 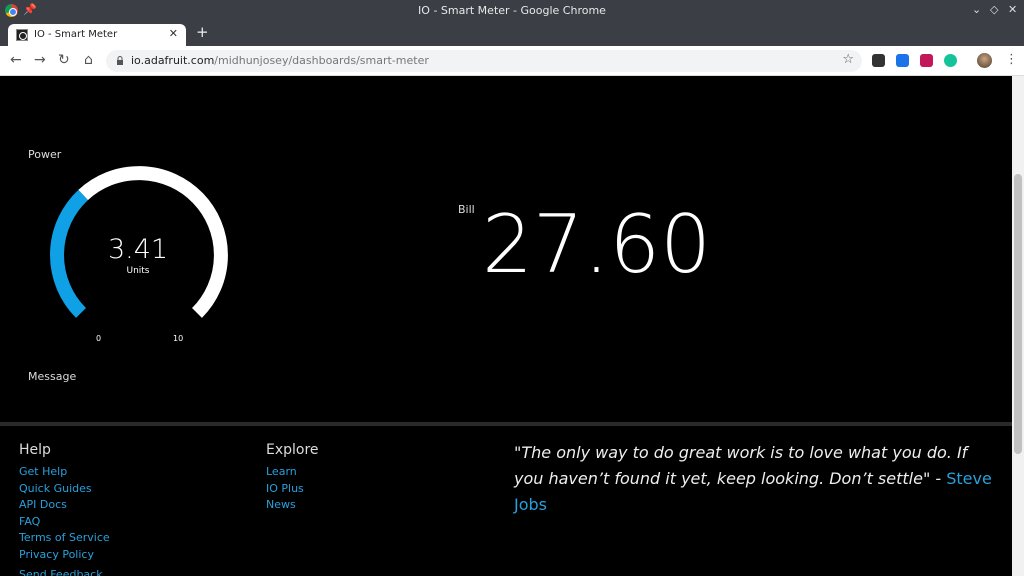 I want to click on menu-icon: ⋮, so click(x=1011, y=59).